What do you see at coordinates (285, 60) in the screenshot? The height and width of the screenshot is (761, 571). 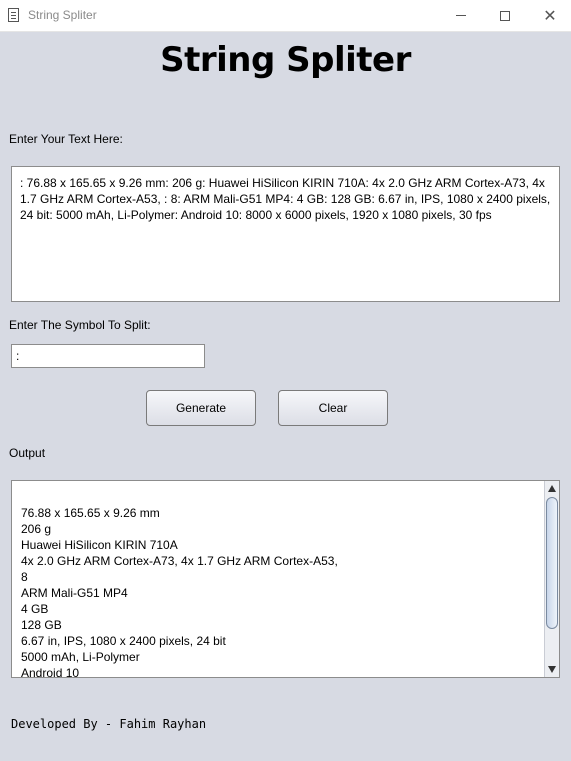 I see `page-title: String Spliter` at bounding box center [285, 60].